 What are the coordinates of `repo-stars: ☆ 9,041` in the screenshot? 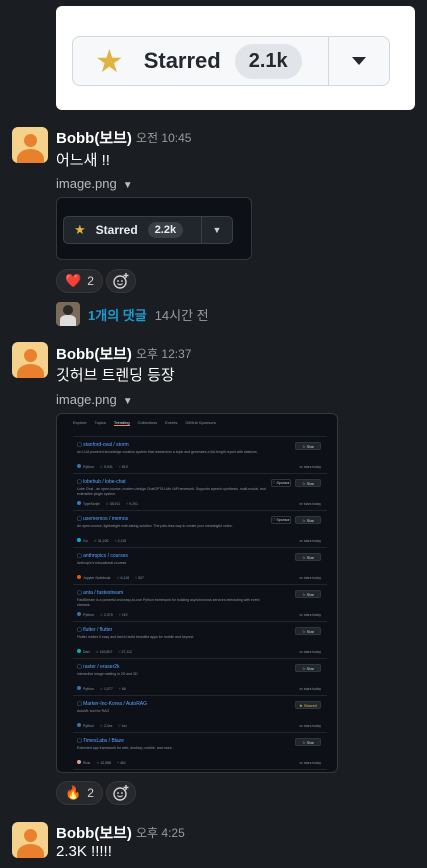 It's located at (106, 466).